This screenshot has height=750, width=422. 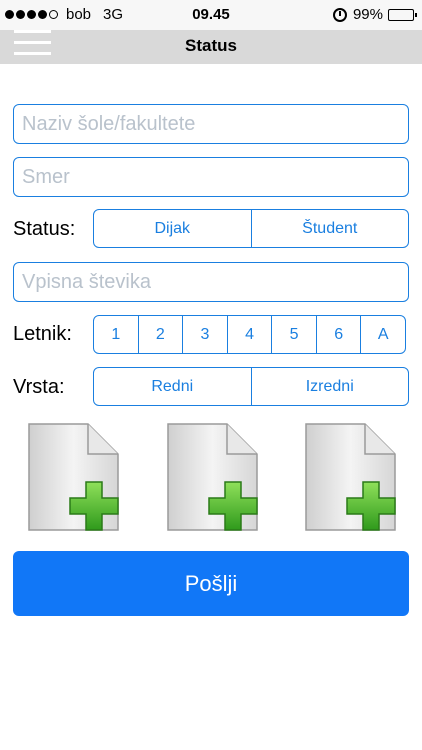 What do you see at coordinates (330, 228) in the screenshot?
I see `status-option-student: Študent` at bounding box center [330, 228].